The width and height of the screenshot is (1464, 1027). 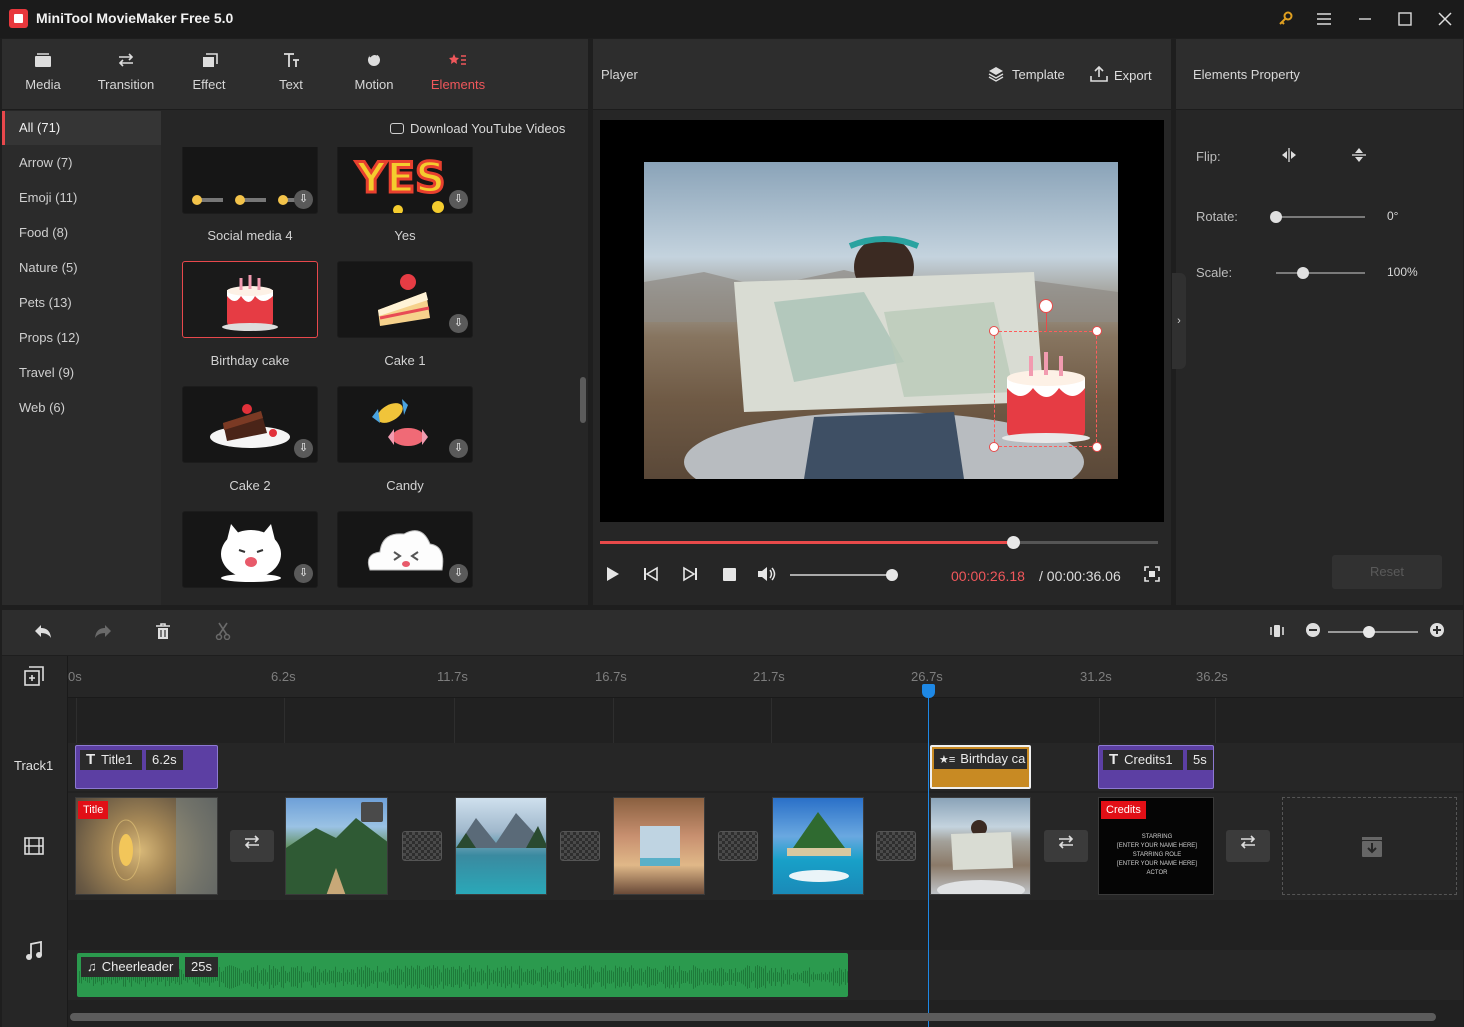 What do you see at coordinates (1387, 572) in the screenshot?
I see `reset-button: Reset` at bounding box center [1387, 572].